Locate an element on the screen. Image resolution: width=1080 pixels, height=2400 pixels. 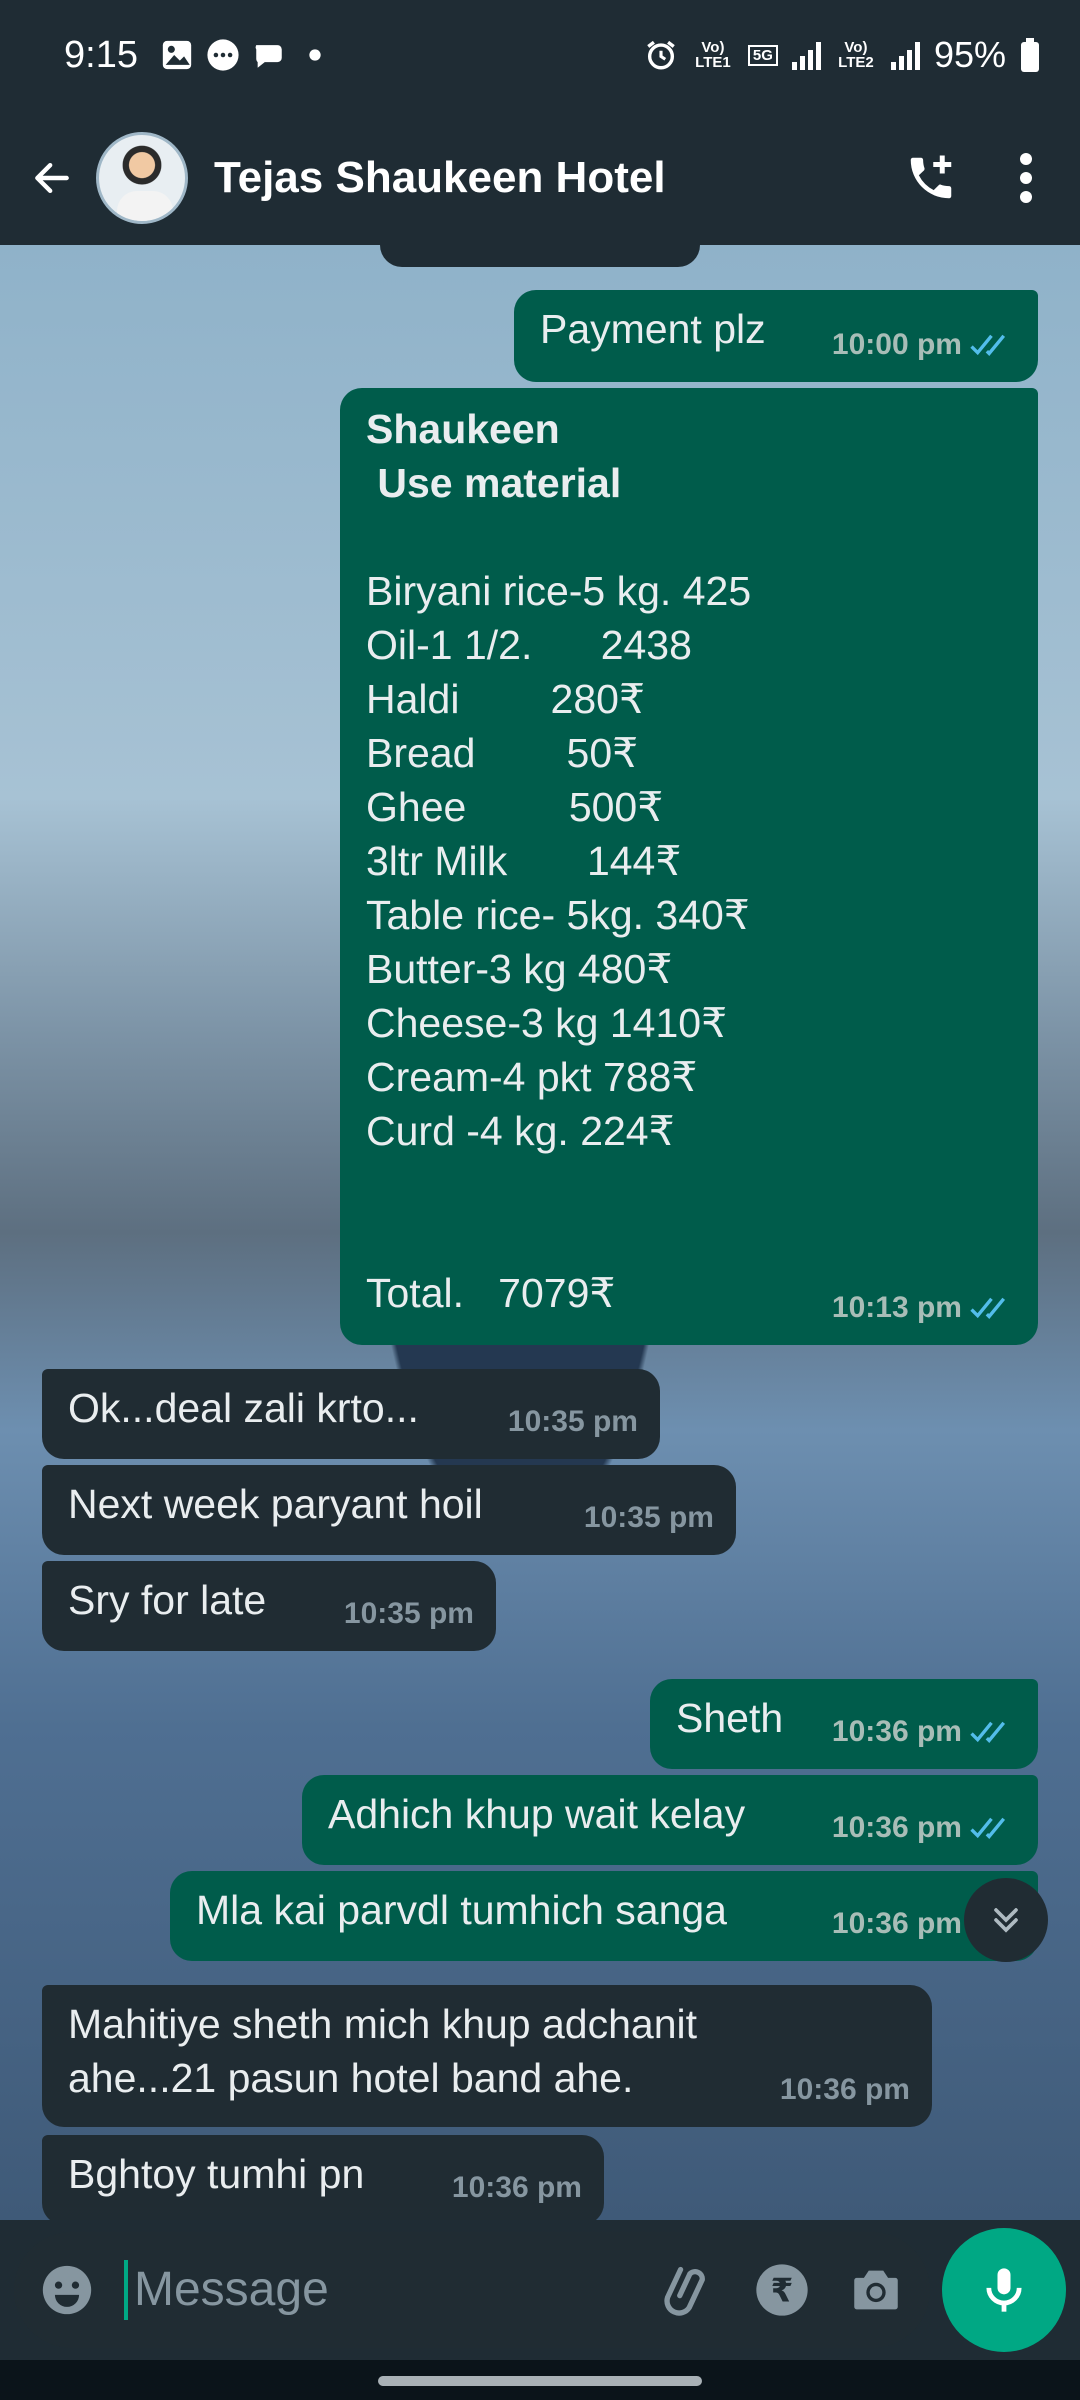
payment-button: ₹ is located at coordinates (782, 2290).